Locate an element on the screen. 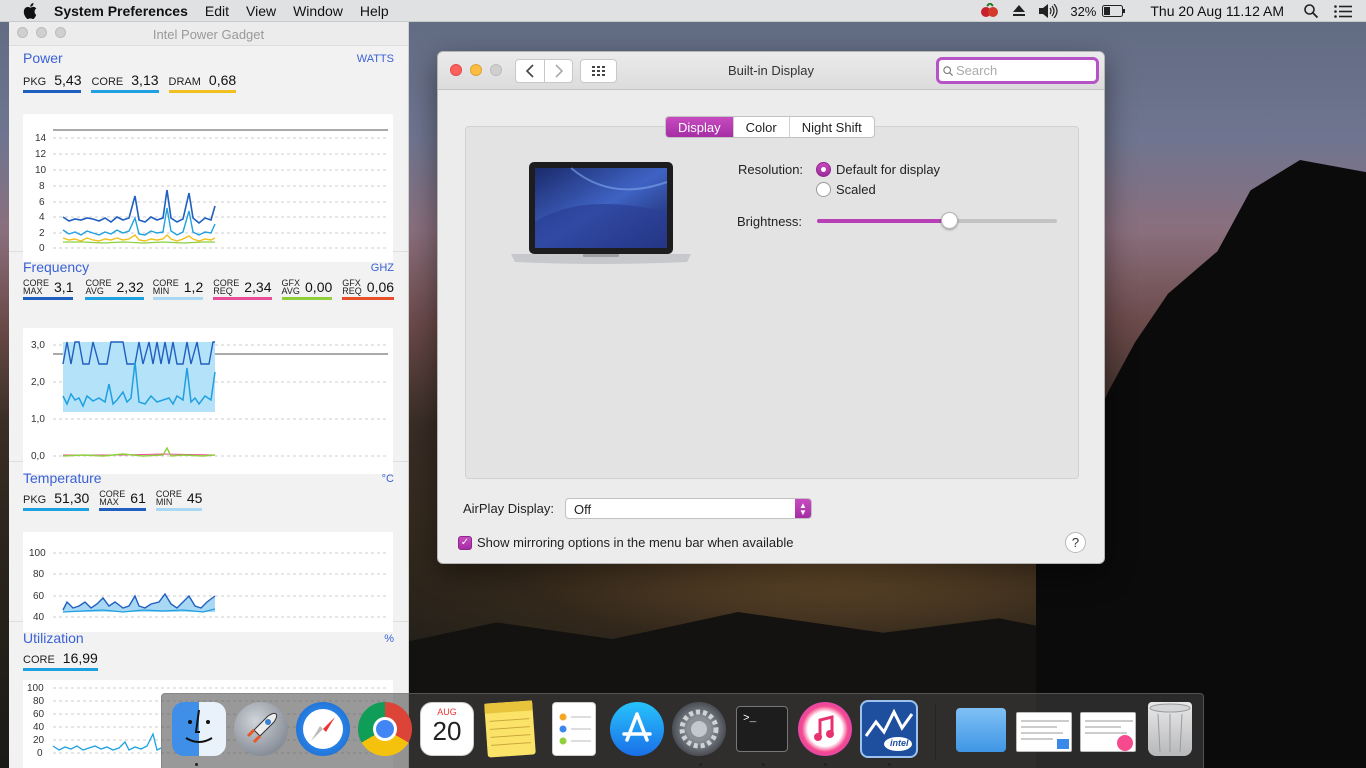 This screenshot has height=768, width=1366. brightness-slider-knob is located at coordinates (949, 220).